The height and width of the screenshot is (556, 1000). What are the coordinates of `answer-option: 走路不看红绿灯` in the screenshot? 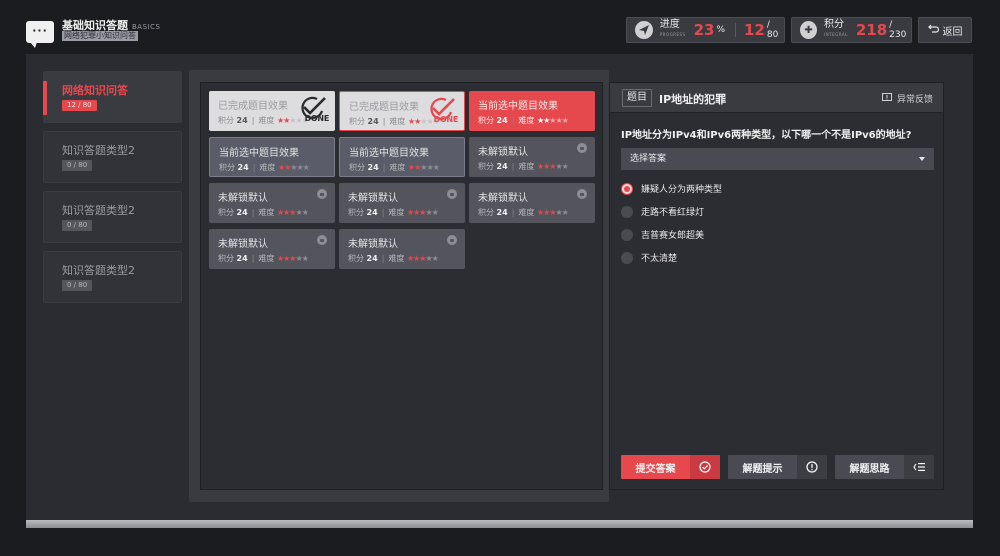 It's located at (662, 211).